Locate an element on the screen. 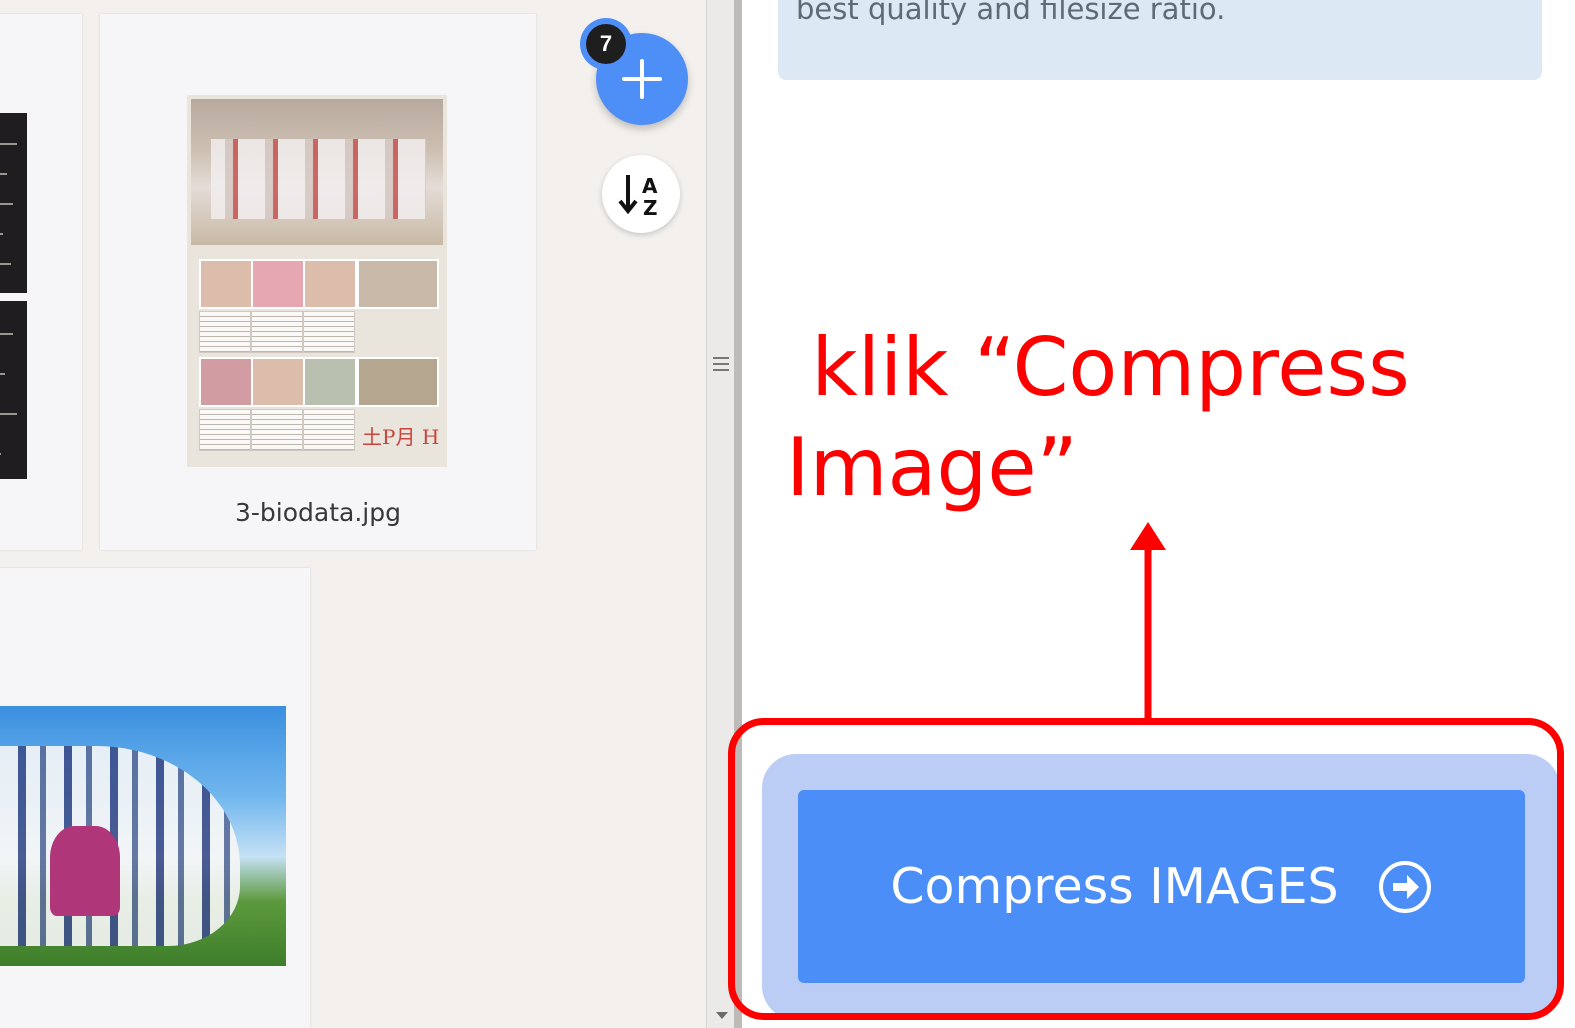 The width and height of the screenshot is (1575, 1028). splitter-grip-icon is located at coordinates (721, 367).